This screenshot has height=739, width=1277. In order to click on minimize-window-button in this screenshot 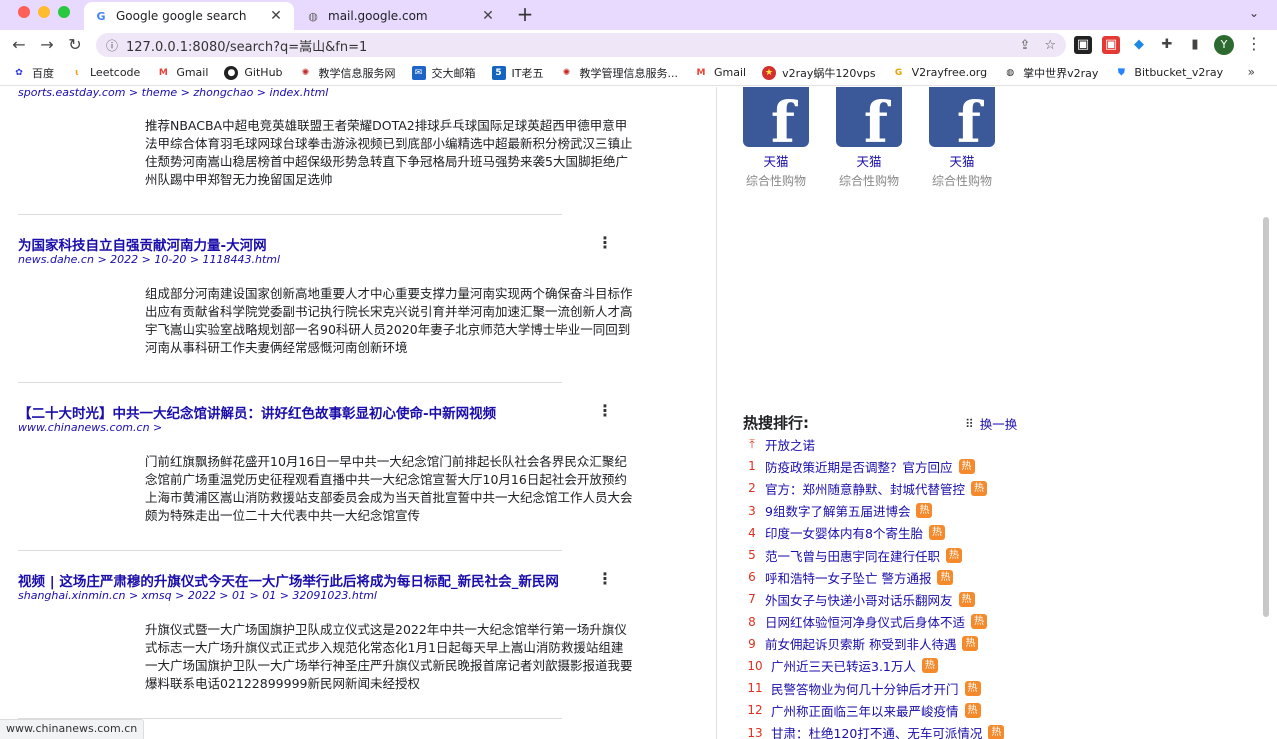, I will do `click(44, 12)`.